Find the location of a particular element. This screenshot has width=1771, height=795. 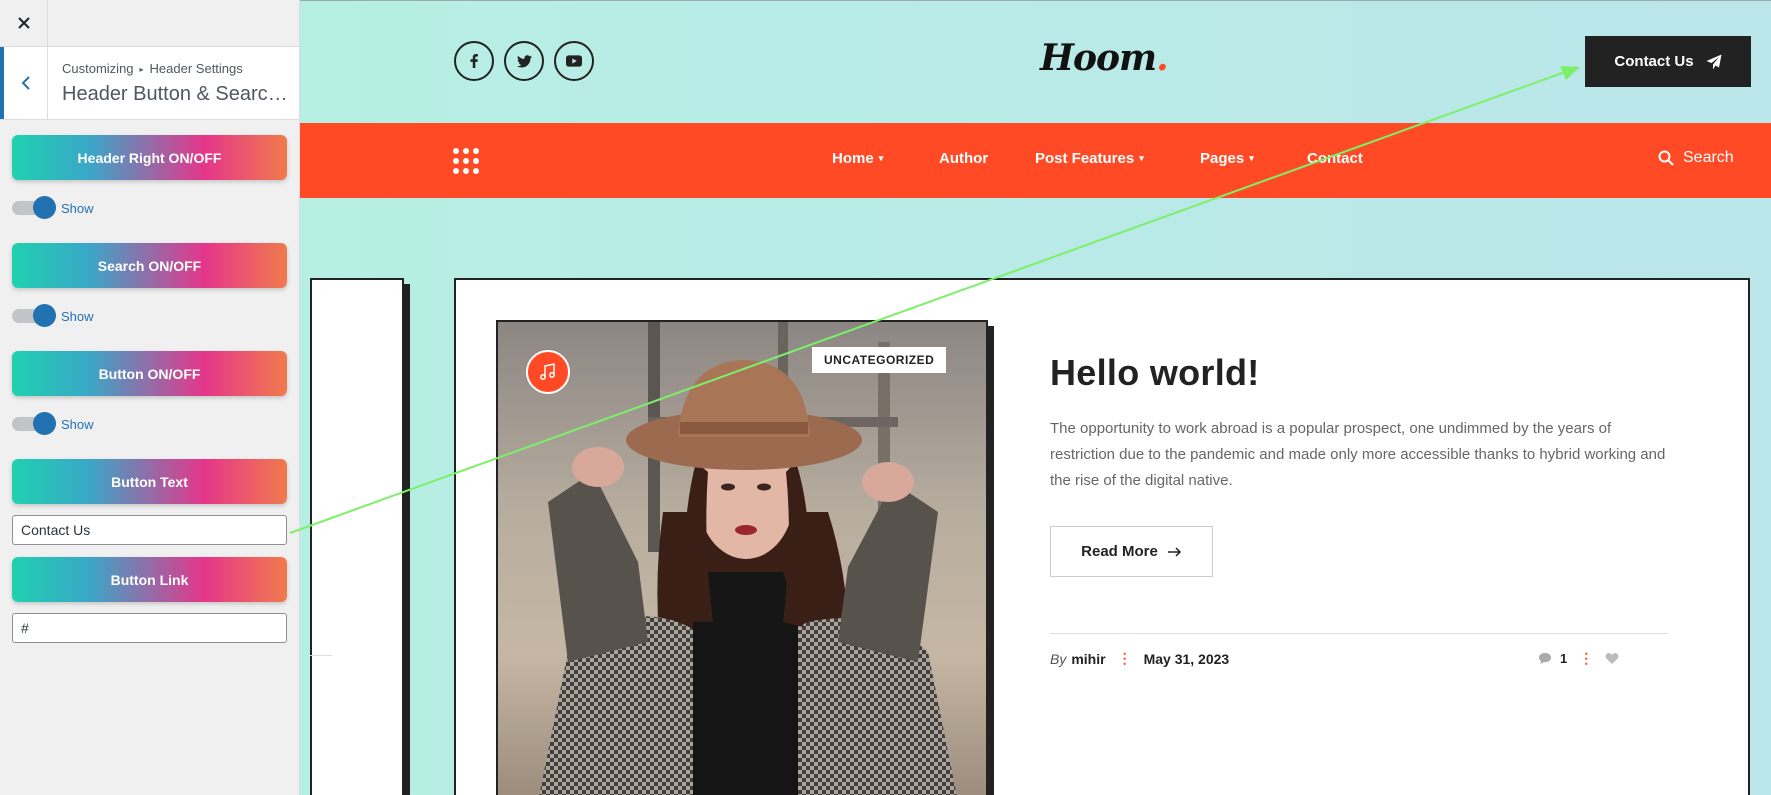

post-reactions: 1 ⋮ is located at coordinates (1578, 658).